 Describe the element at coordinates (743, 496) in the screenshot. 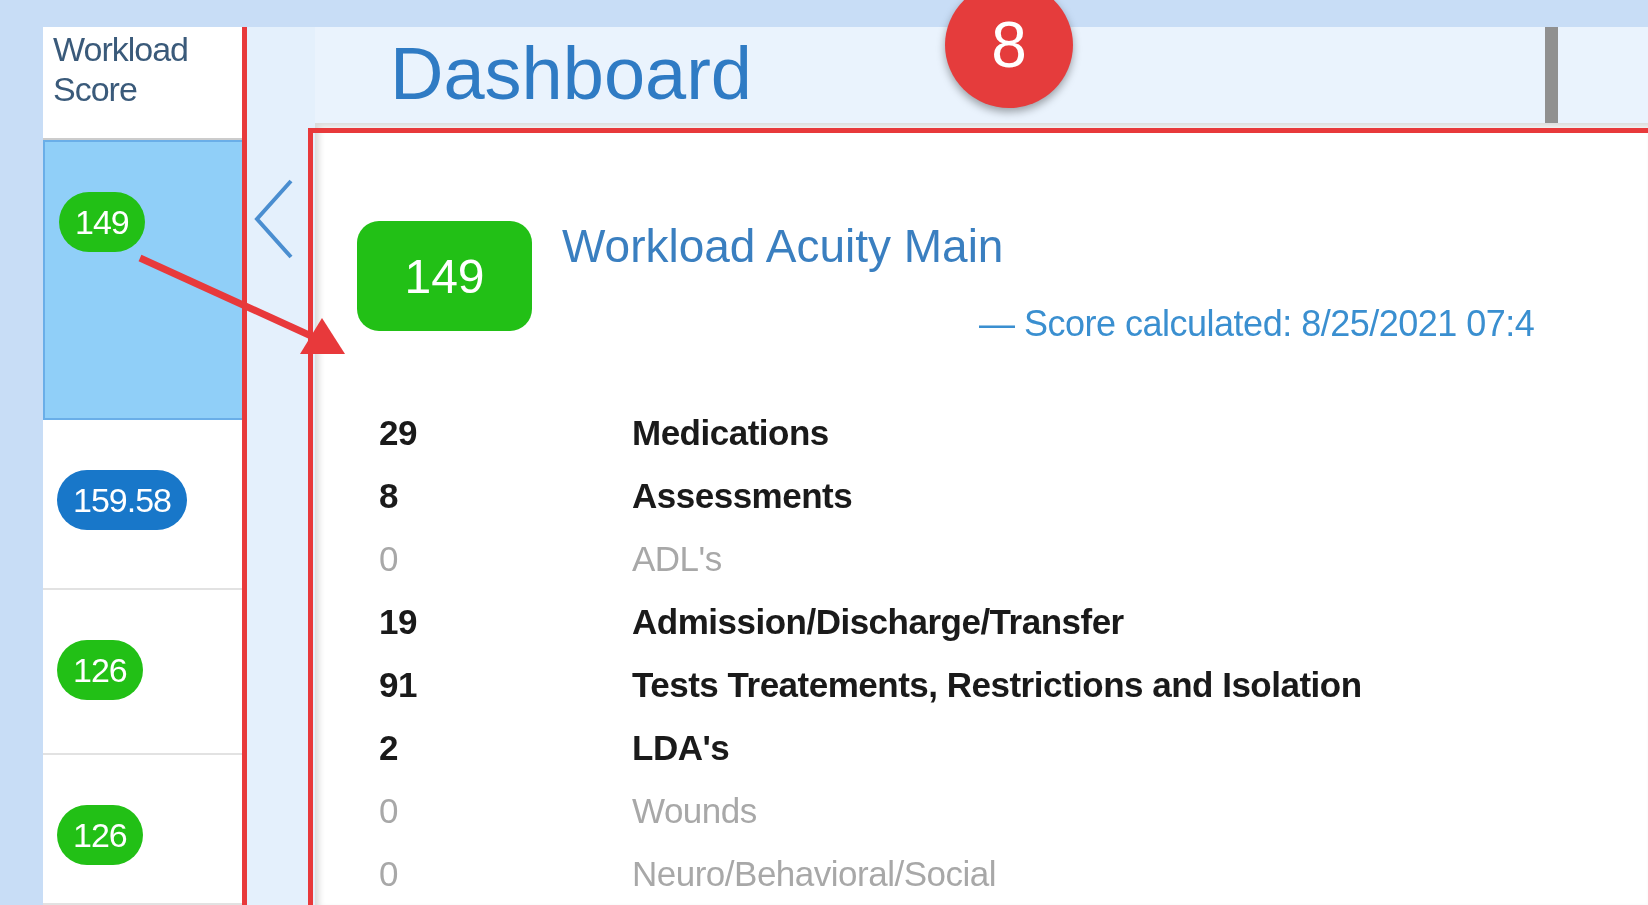

I see `item-label: Assessments` at that location.